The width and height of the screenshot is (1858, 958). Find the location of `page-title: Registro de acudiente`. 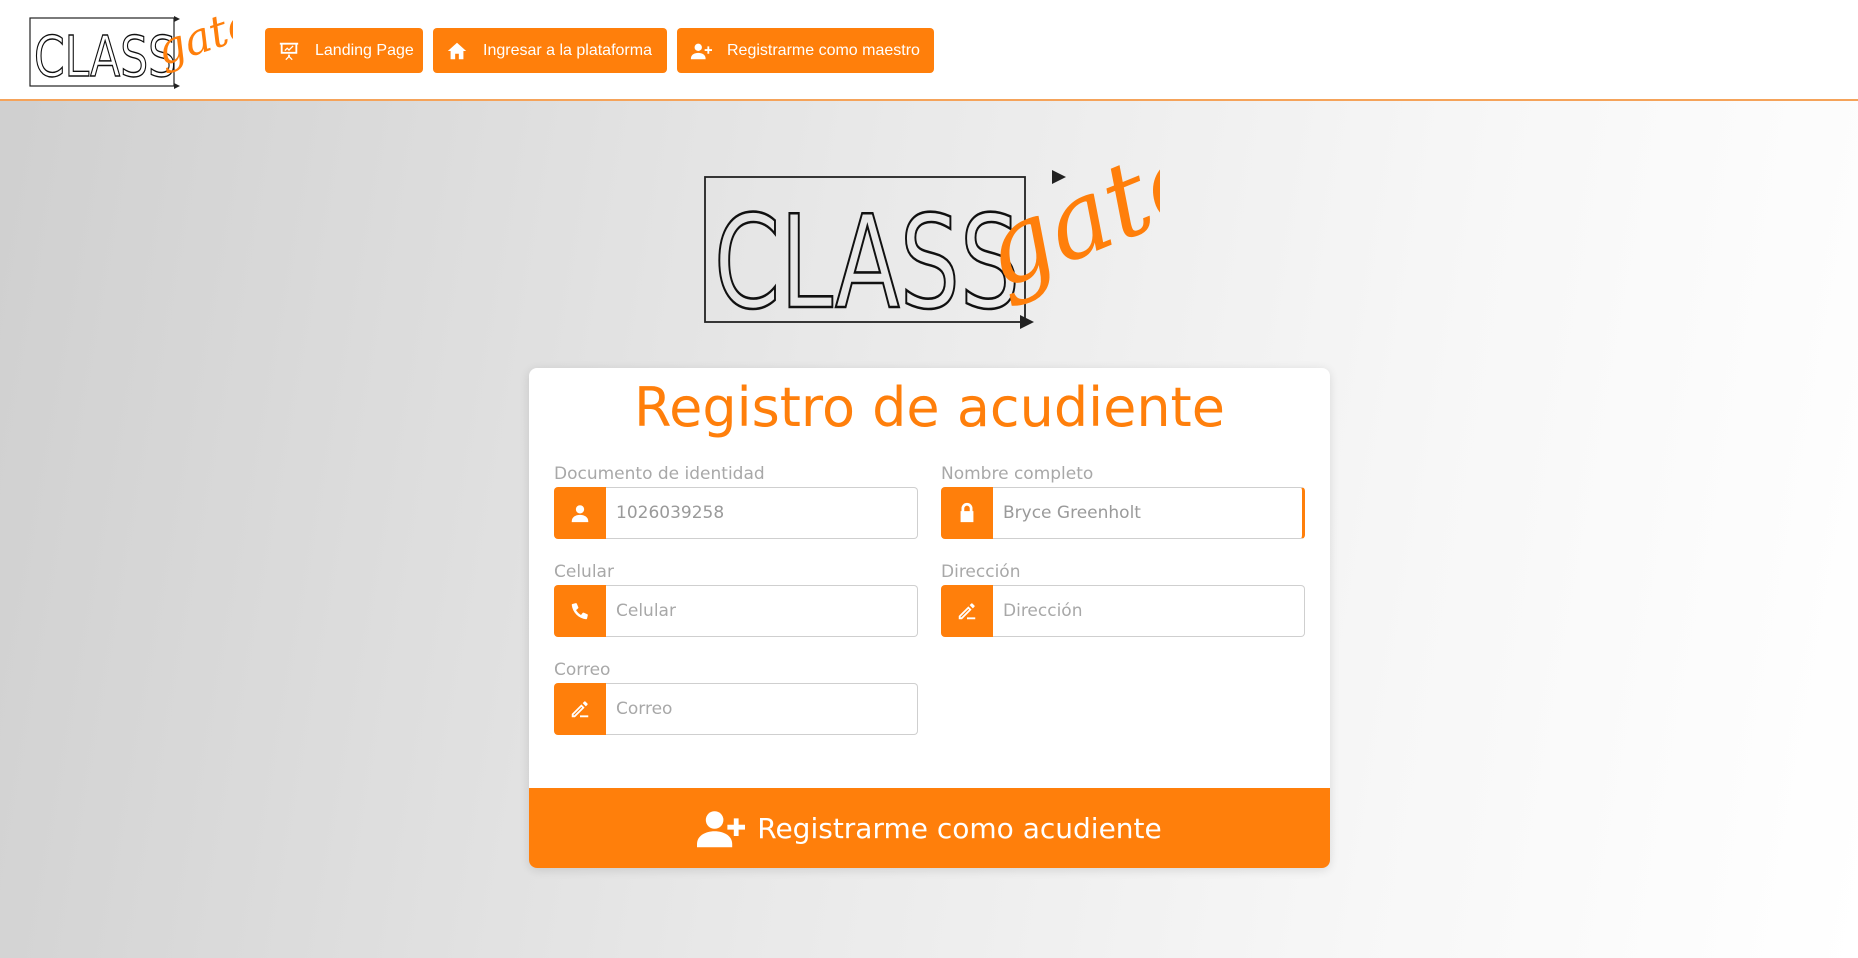

page-title: Registro de acudiente is located at coordinates (929, 407).